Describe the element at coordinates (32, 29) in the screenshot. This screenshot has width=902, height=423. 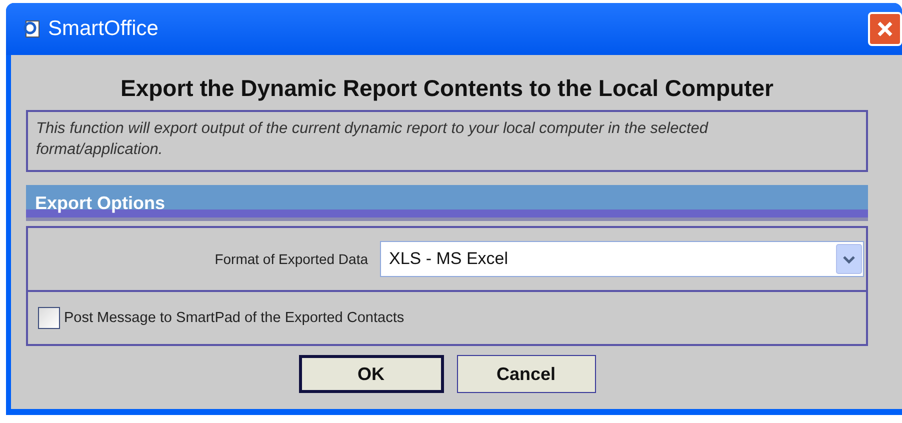
I see `page-icon` at that location.